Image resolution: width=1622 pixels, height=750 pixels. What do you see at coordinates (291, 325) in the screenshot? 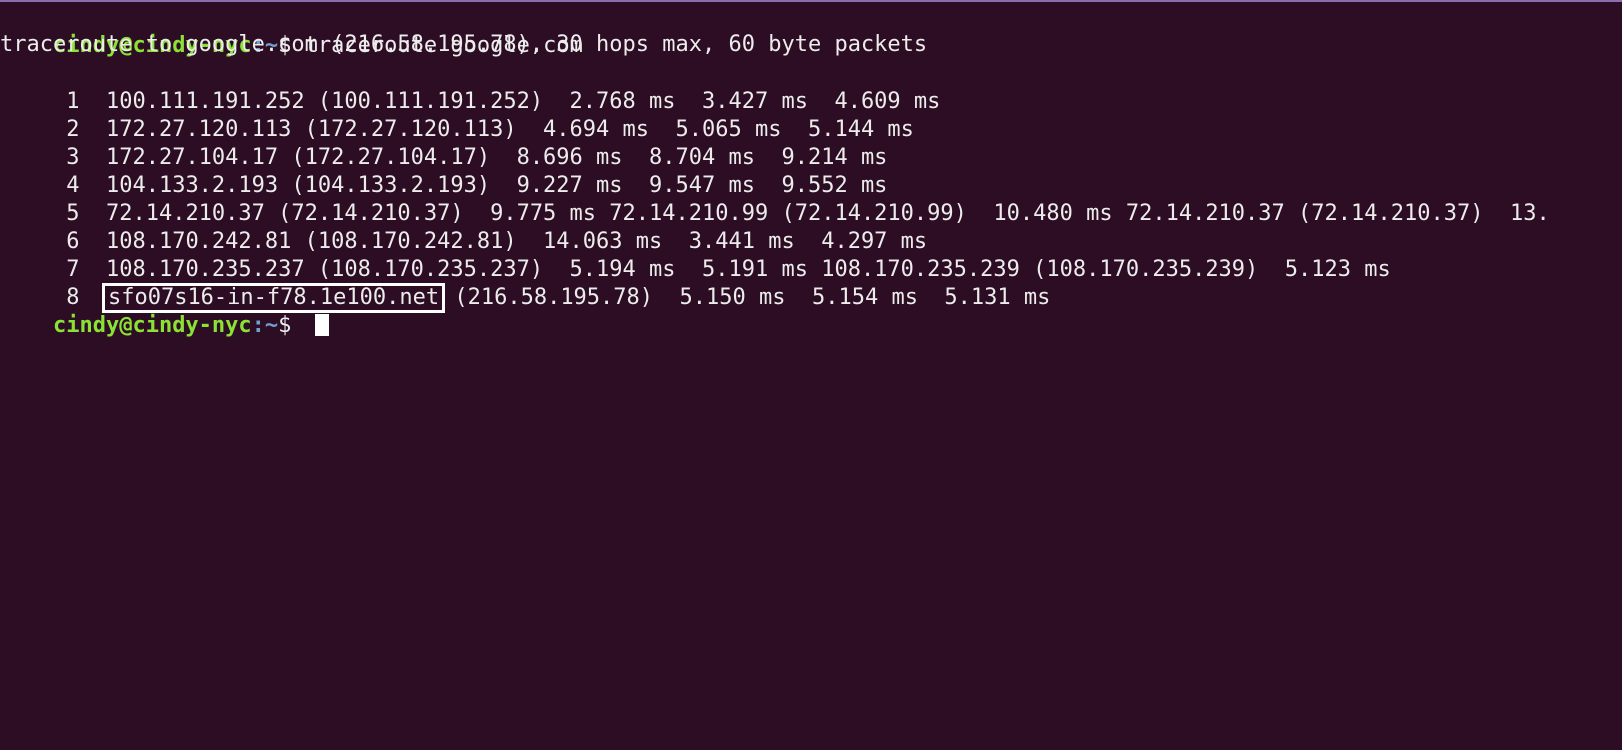
I see `prompt-symbol: $` at bounding box center [291, 325].